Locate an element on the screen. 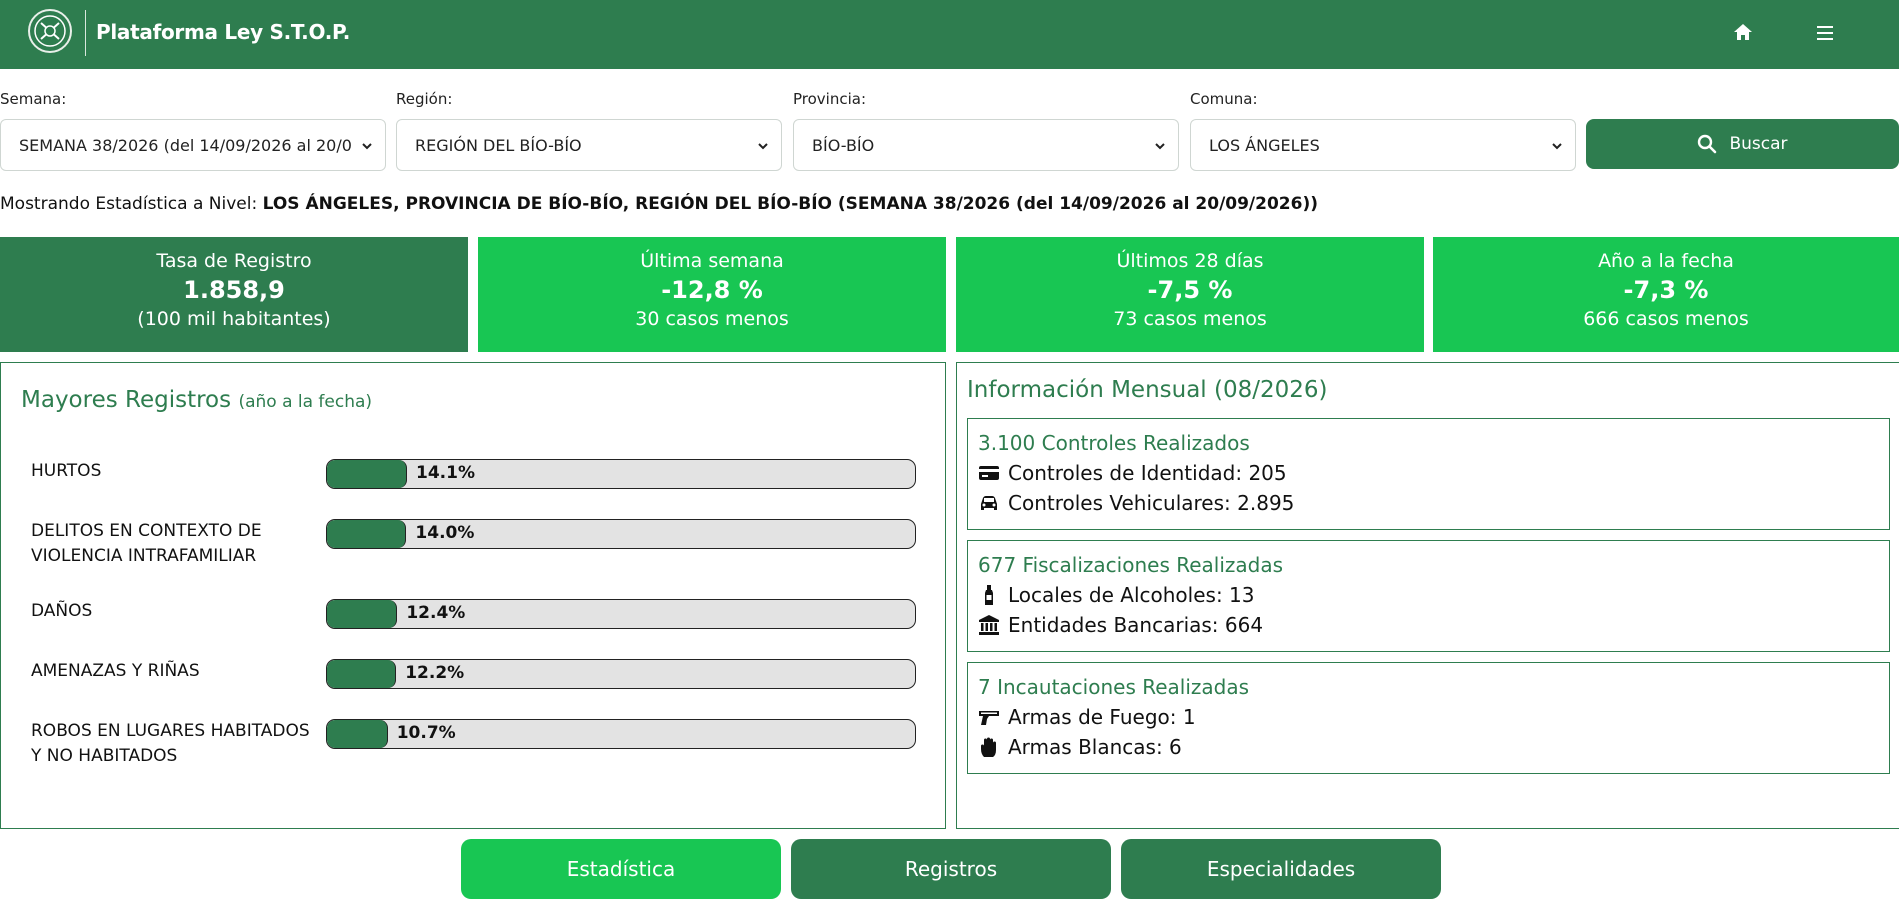 This screenshot has width=1899, height=907. armas-blancas-line: Armas Blancas: 6 is located at coordinates (1080, 747).